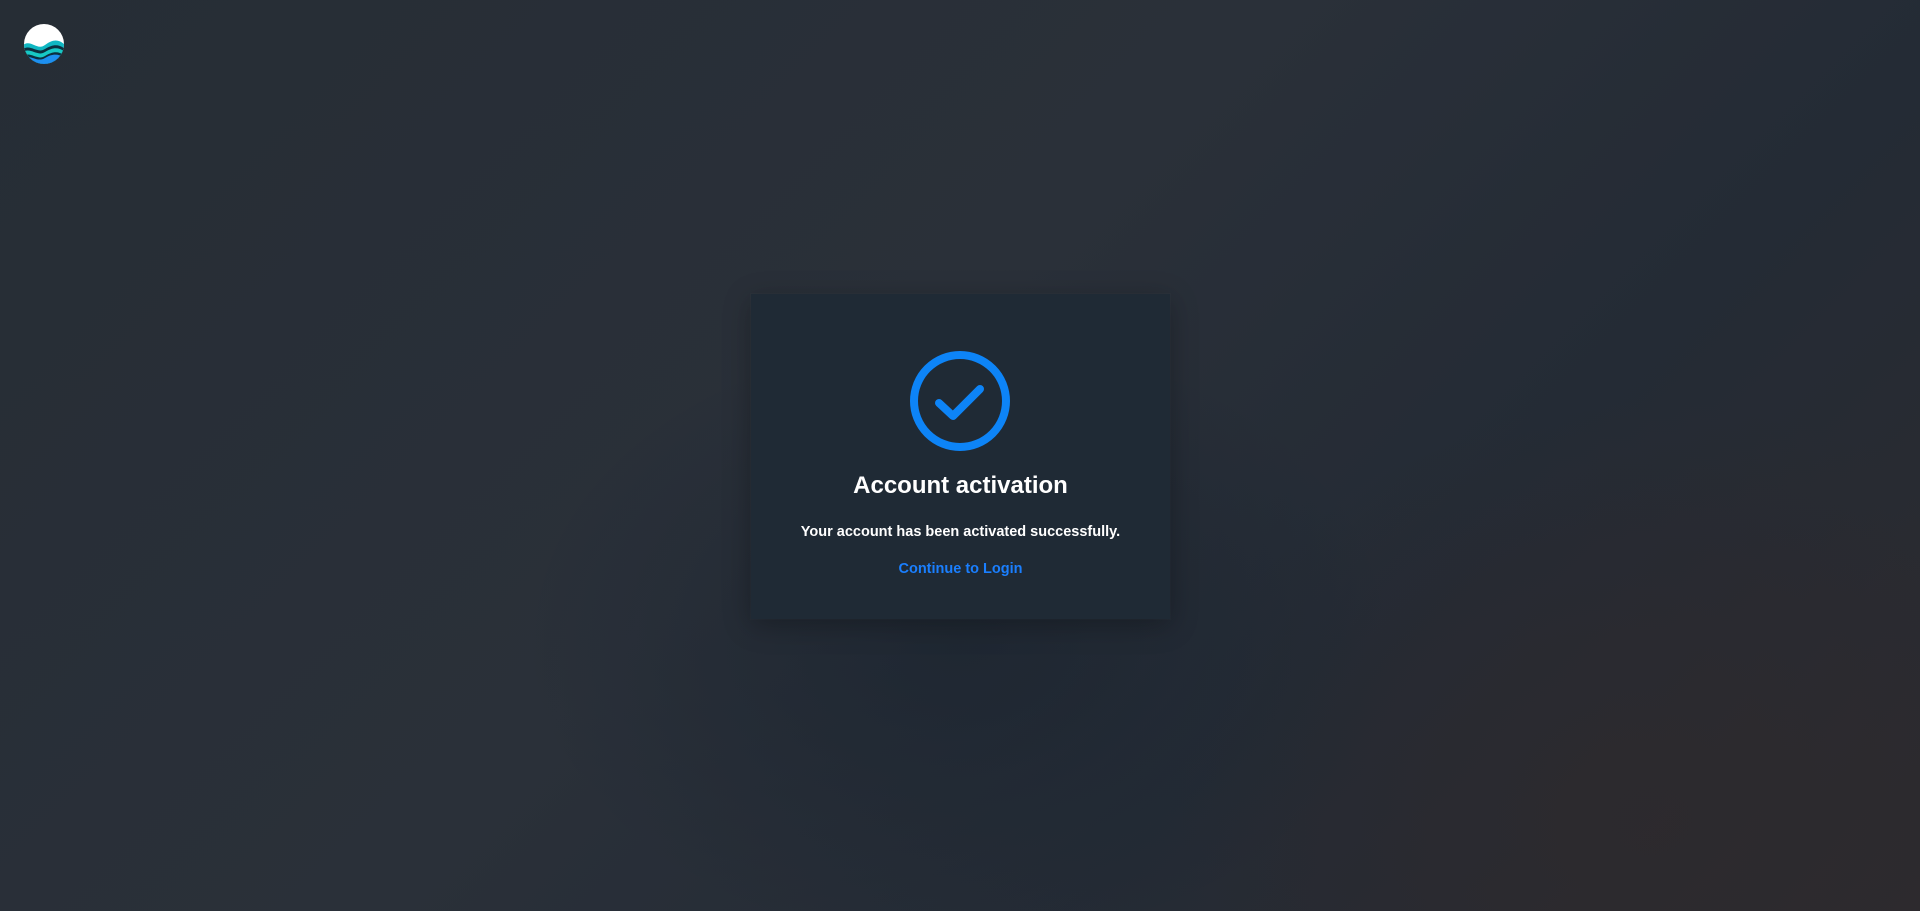  Describe the element at coordinates (960, 401) in the screenshot. I see `check-circle-icon` at that location.